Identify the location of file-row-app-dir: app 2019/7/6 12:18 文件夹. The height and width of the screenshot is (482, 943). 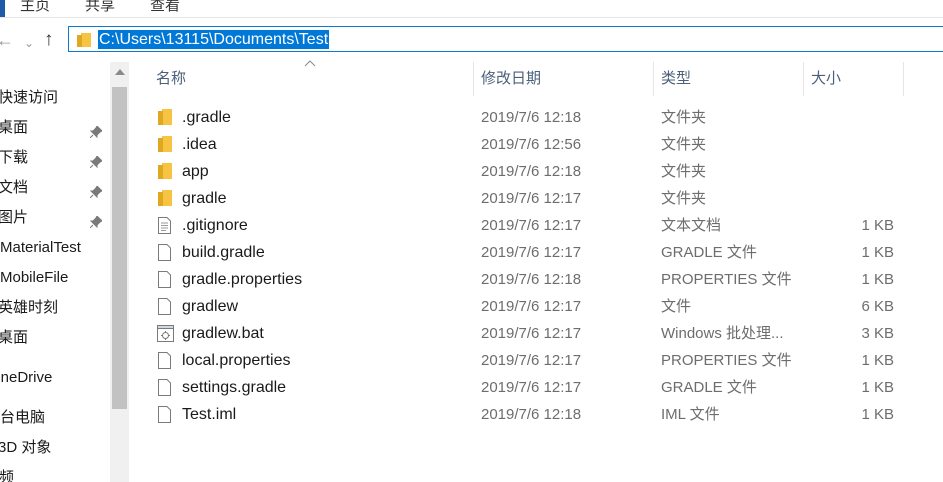
(526, 171).